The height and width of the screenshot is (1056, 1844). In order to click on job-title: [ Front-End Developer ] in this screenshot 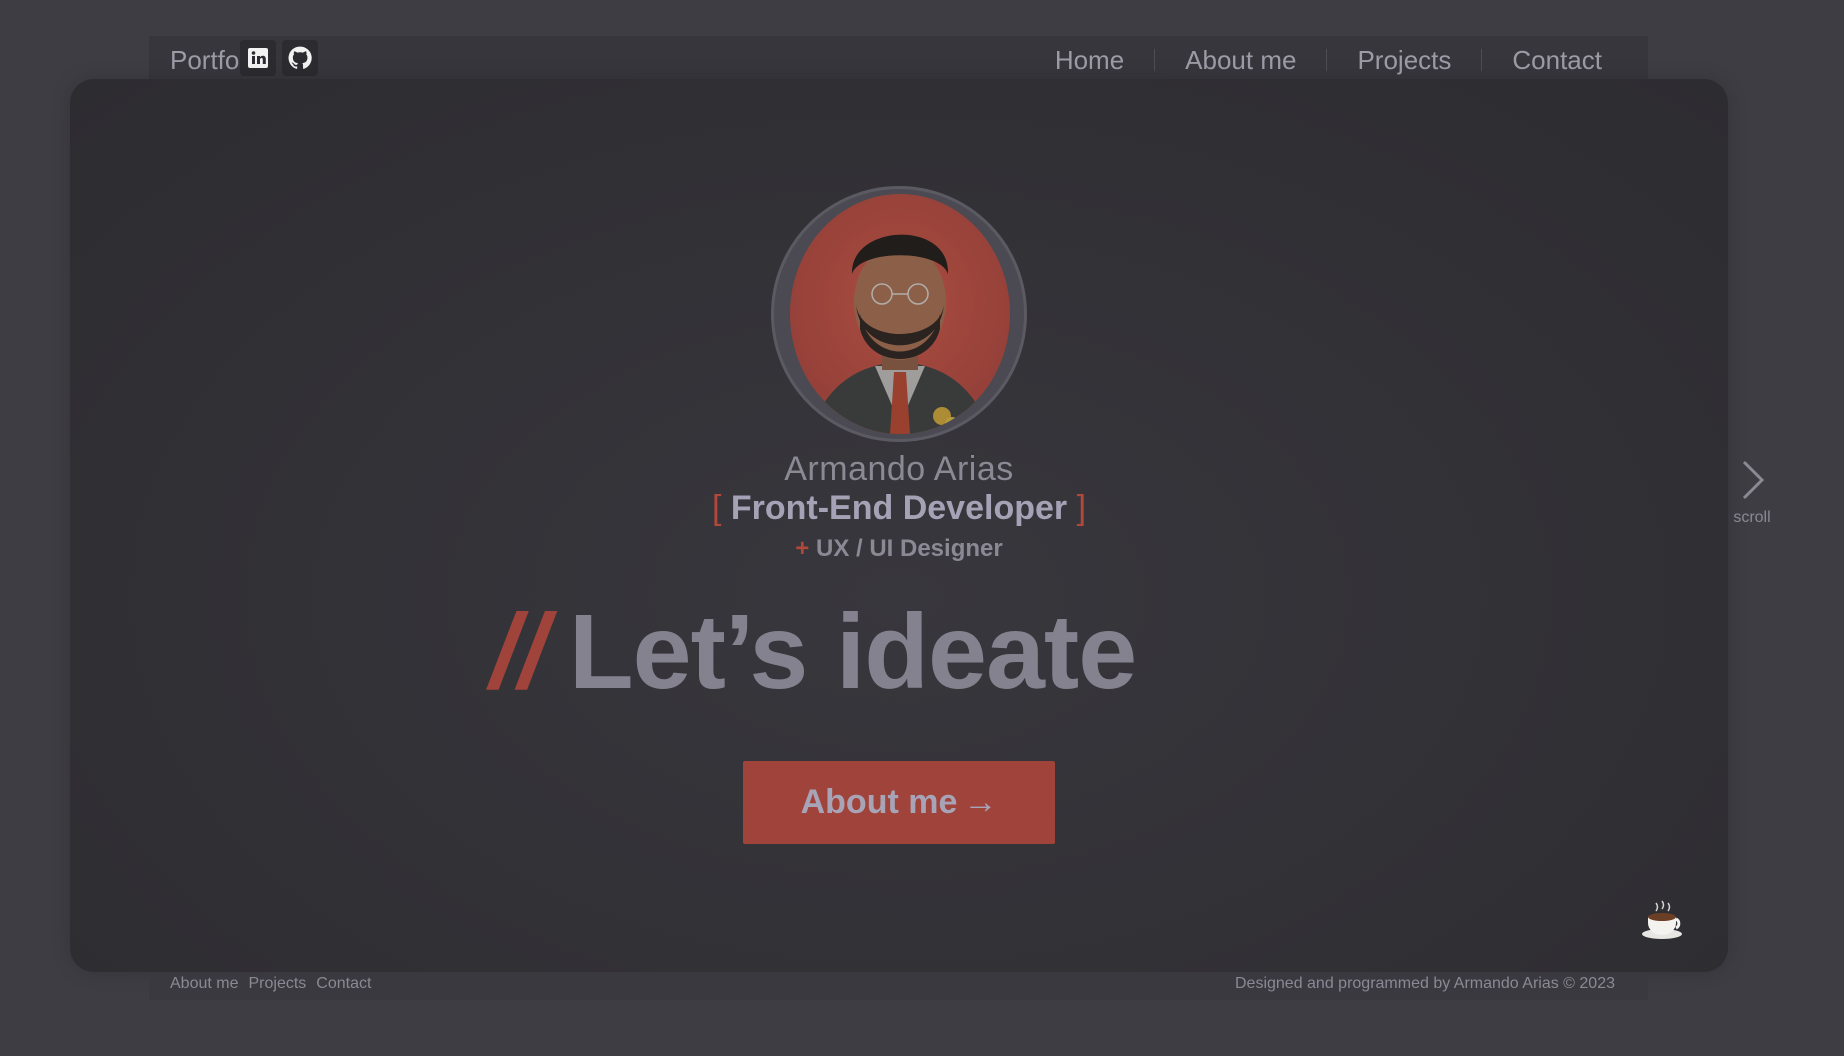, I will do `click(899, 508)`.